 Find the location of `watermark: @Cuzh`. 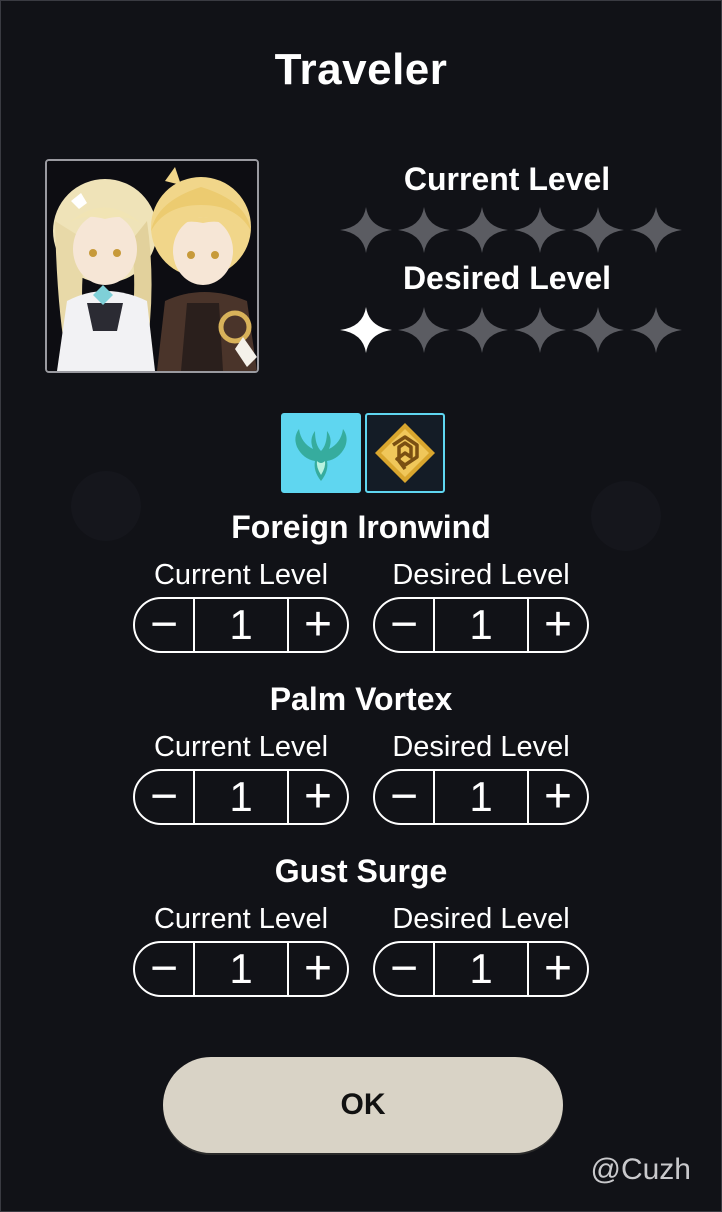

watermark: @Cuzh is located at coordinates (641, 1169).